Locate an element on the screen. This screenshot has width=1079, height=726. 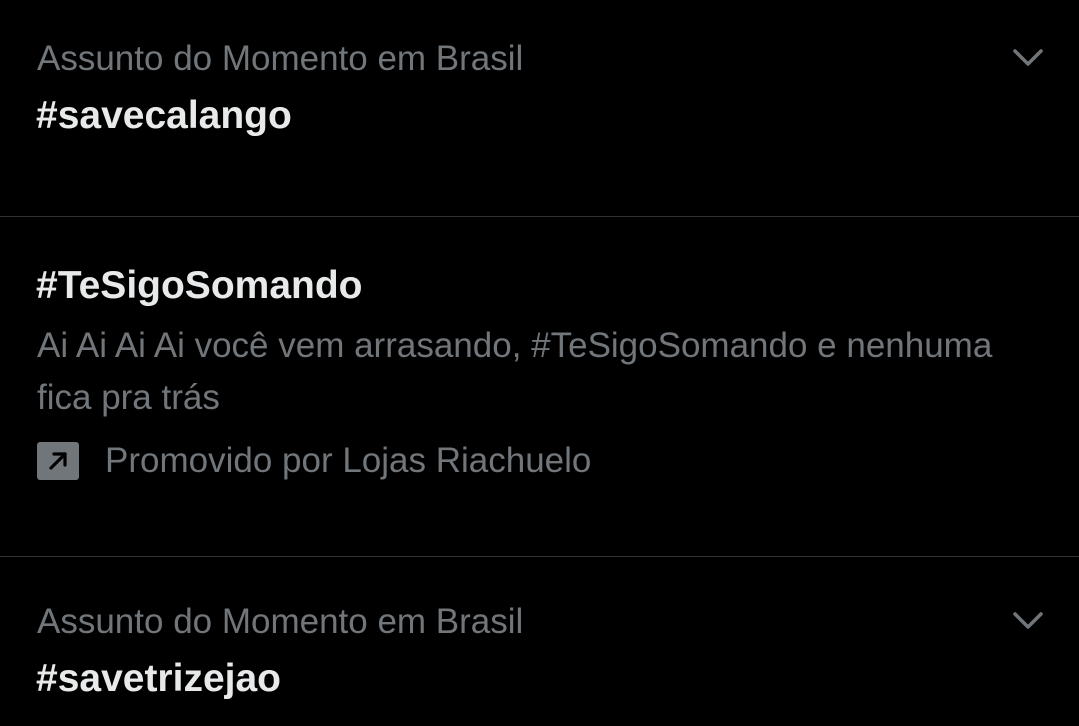
promoted-label: Promovido por Lojas Riachuelo is located at coordinates (314, 461).